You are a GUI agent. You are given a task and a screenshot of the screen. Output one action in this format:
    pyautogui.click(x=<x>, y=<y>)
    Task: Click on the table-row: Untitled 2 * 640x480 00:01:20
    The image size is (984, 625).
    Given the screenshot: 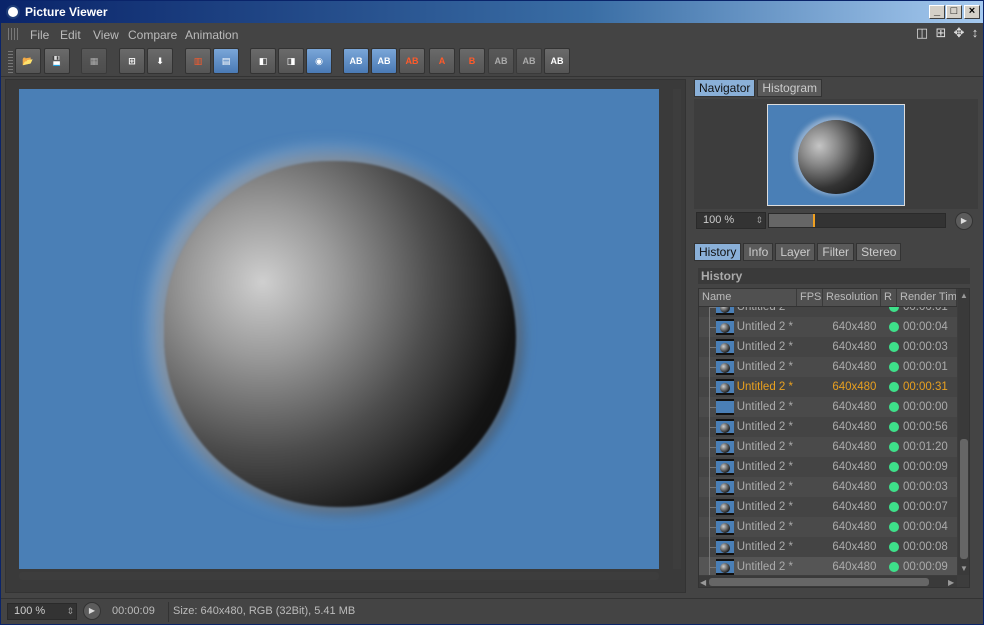 What is the action you would take?
    pyautogui.click(x=828, y=447)
    